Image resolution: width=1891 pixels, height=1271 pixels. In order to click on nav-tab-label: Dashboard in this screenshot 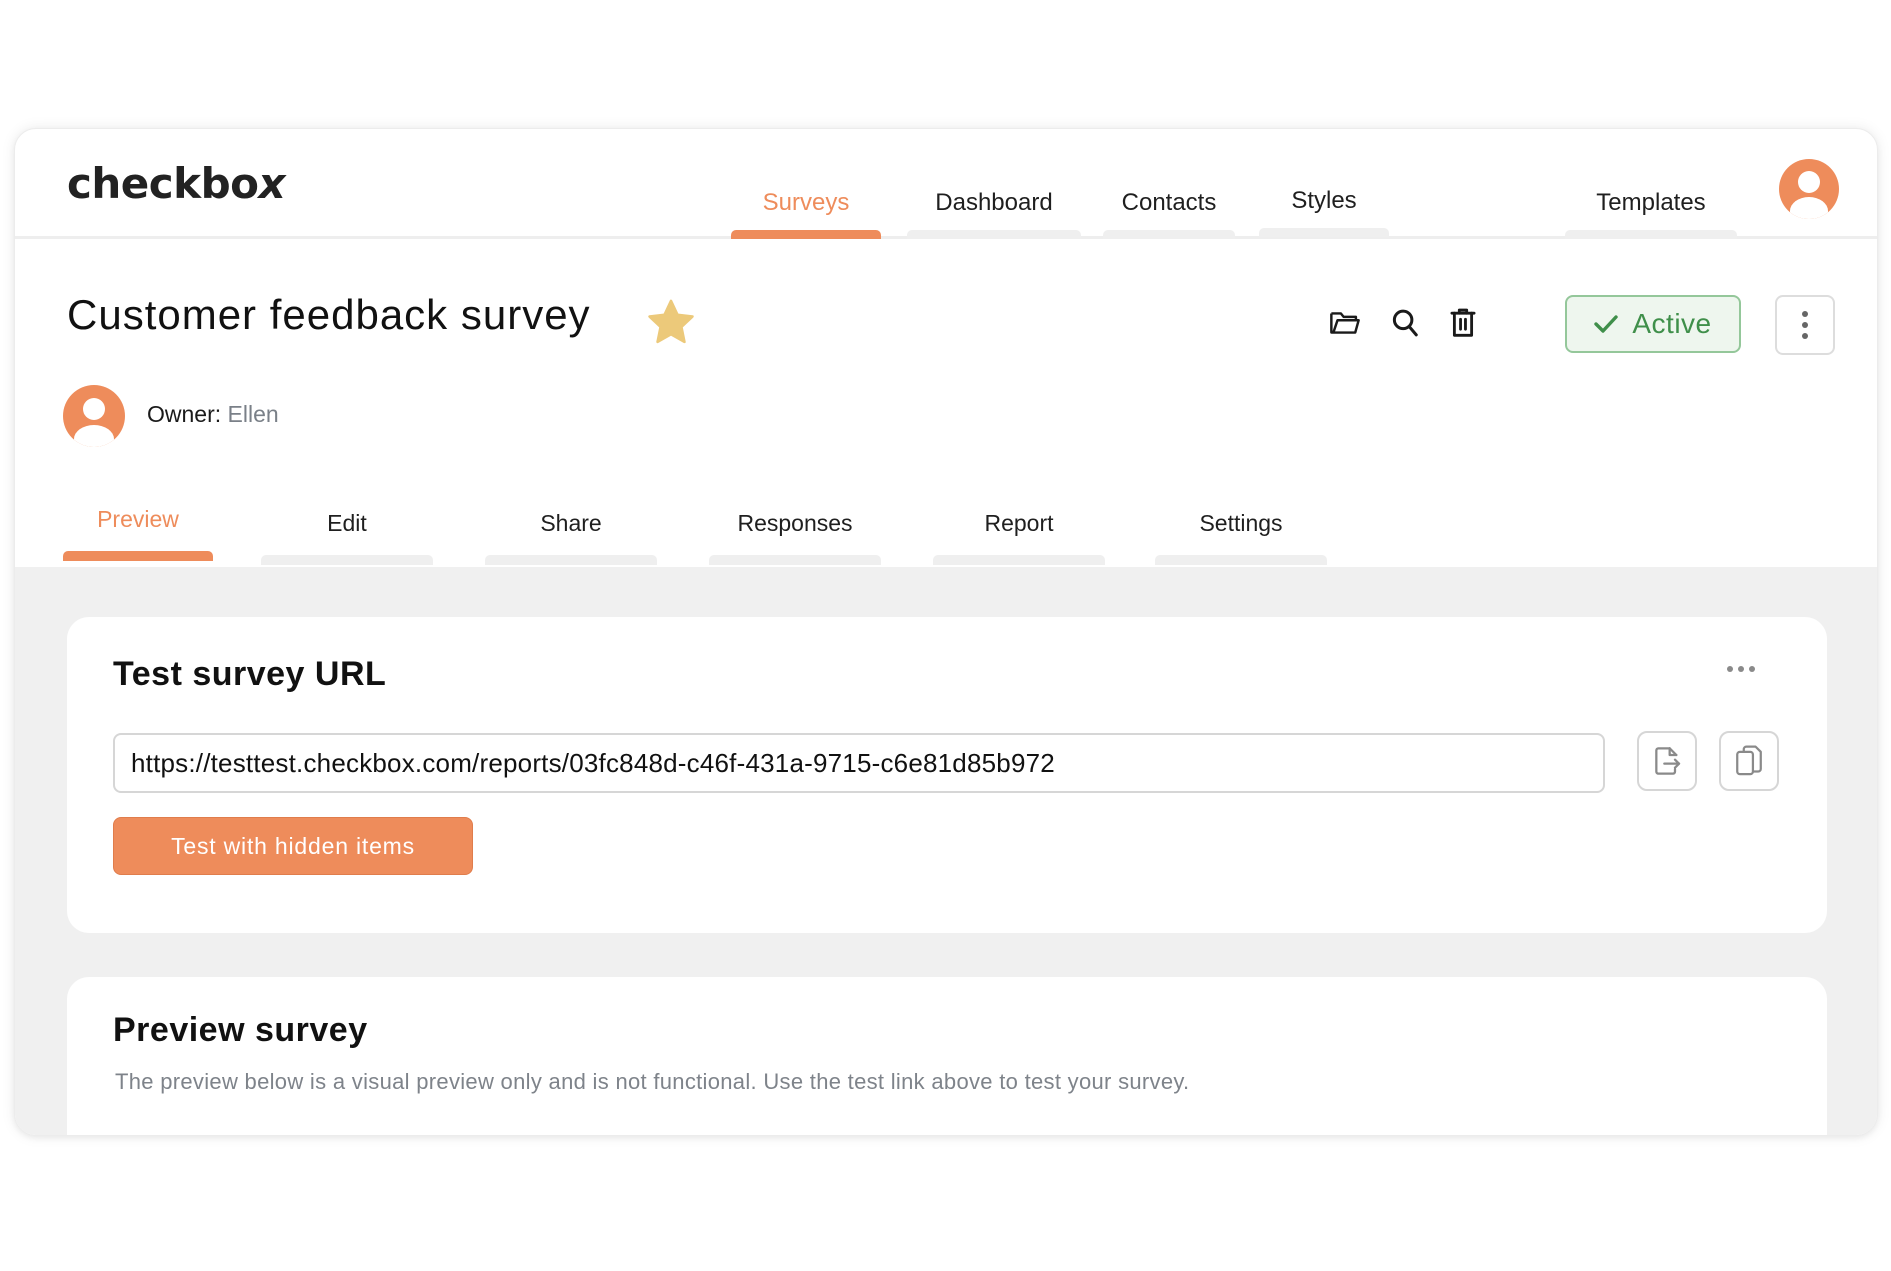, I will do `click(994, 202)`.